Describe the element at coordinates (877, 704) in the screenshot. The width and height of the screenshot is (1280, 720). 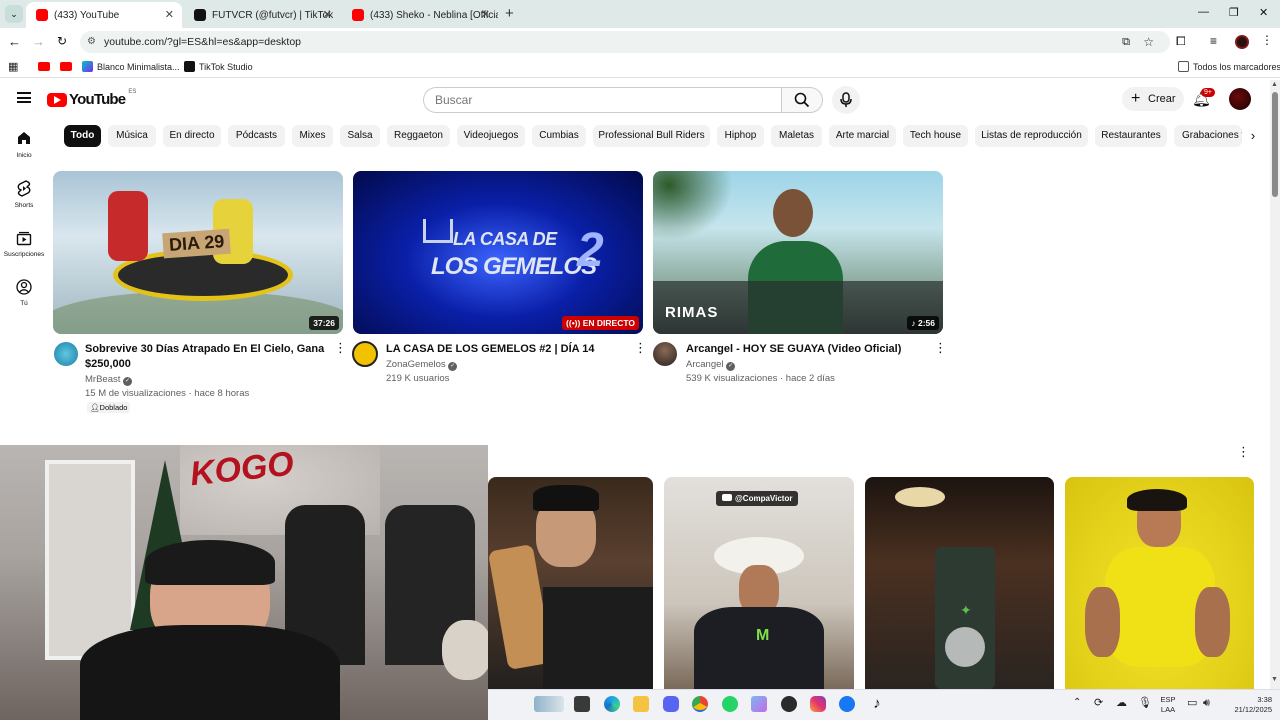
I see `tiktok-icon: ♪` at that location.